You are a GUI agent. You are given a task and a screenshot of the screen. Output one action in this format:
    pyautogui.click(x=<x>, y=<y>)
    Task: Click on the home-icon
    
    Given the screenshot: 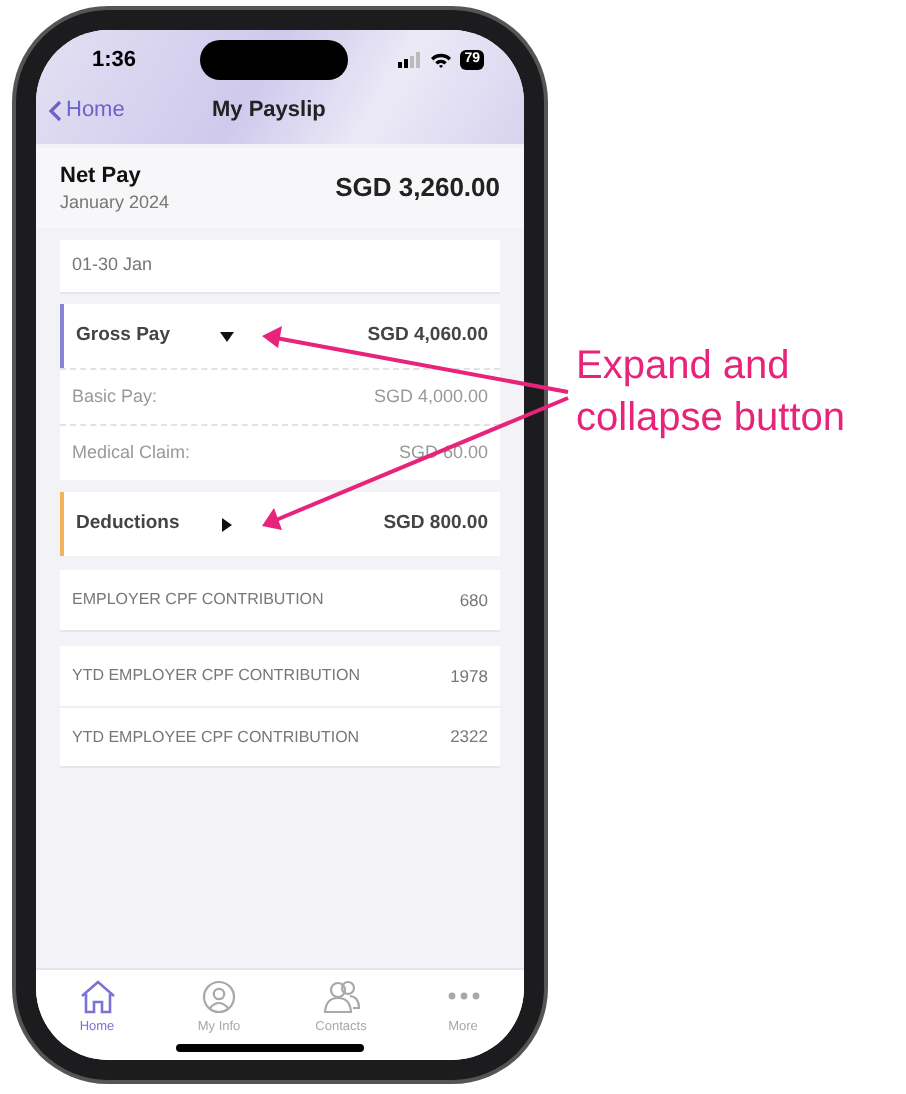 What is the action you would take?
    pyautogui.click(x=97, y=996)
    